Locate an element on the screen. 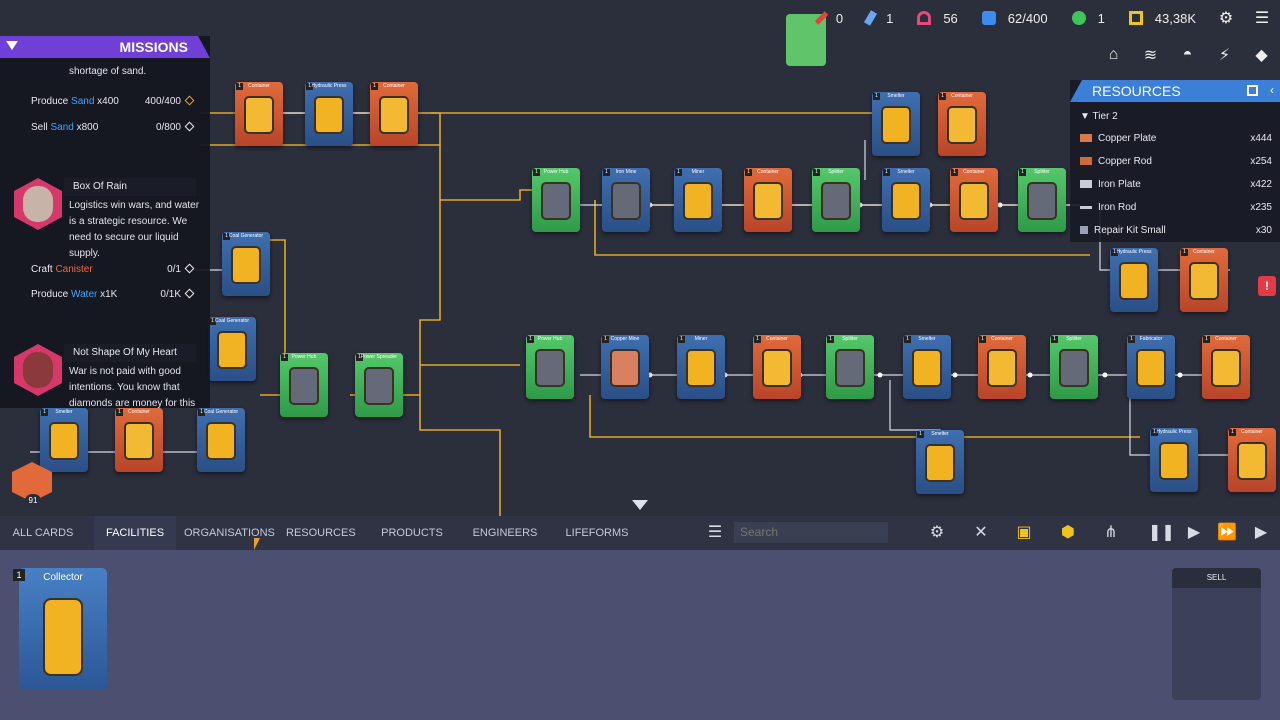 The width and height of the screenshot is (1280, 720). iron-plate-icon is located at coordinates (1086, 184).